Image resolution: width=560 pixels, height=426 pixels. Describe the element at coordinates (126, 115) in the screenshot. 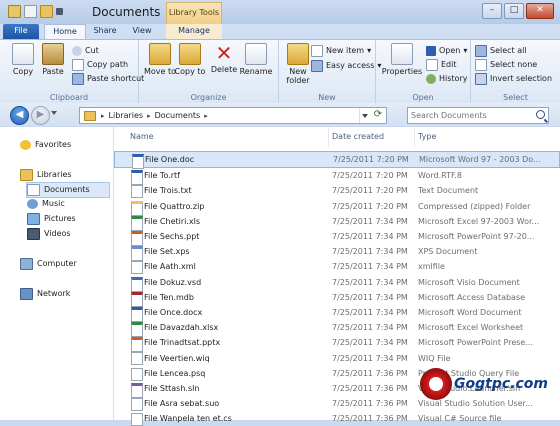

I see `breadcrumb-libraries: Libraries` at that location.